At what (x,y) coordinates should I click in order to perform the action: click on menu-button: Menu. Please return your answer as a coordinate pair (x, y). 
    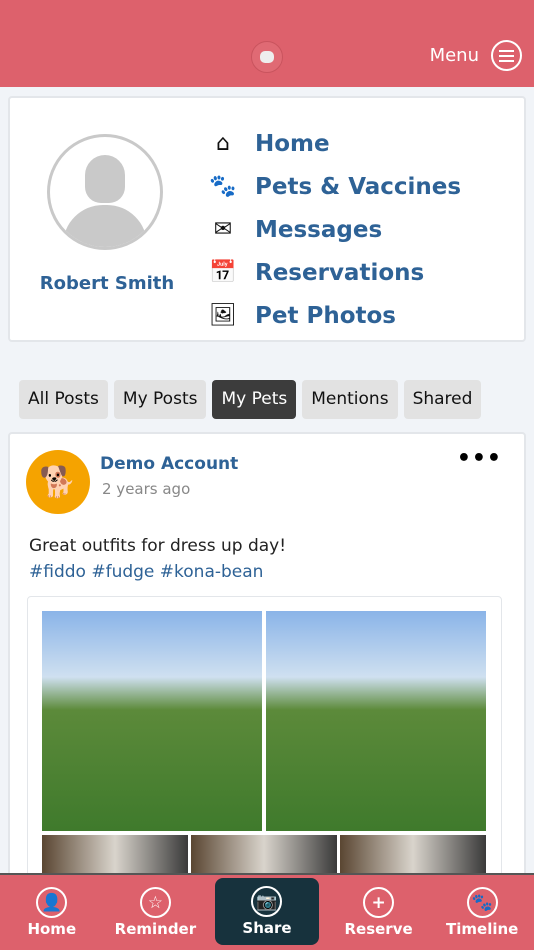
    Looking at the image, I should click on (476, 55).